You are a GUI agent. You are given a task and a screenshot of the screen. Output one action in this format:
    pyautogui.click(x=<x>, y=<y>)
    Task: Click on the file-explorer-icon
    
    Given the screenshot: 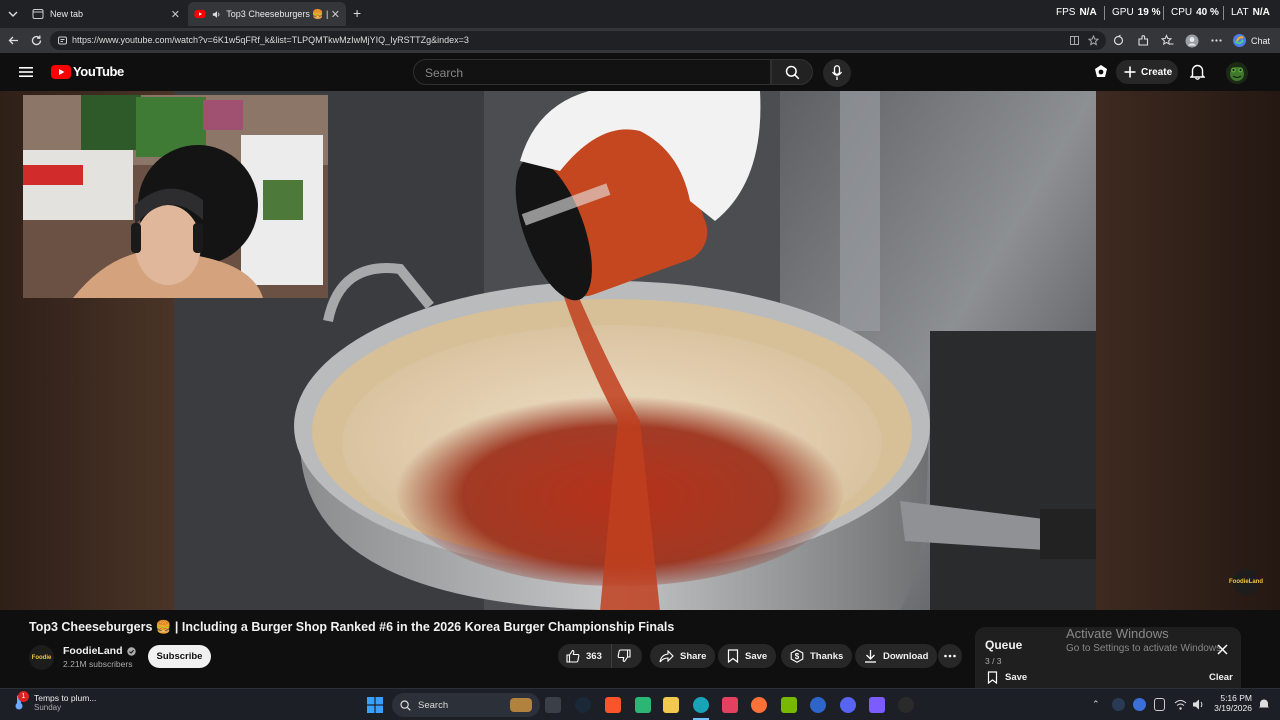 What is the action you would take?
    pyautogui.click(x=671, y=705)
    